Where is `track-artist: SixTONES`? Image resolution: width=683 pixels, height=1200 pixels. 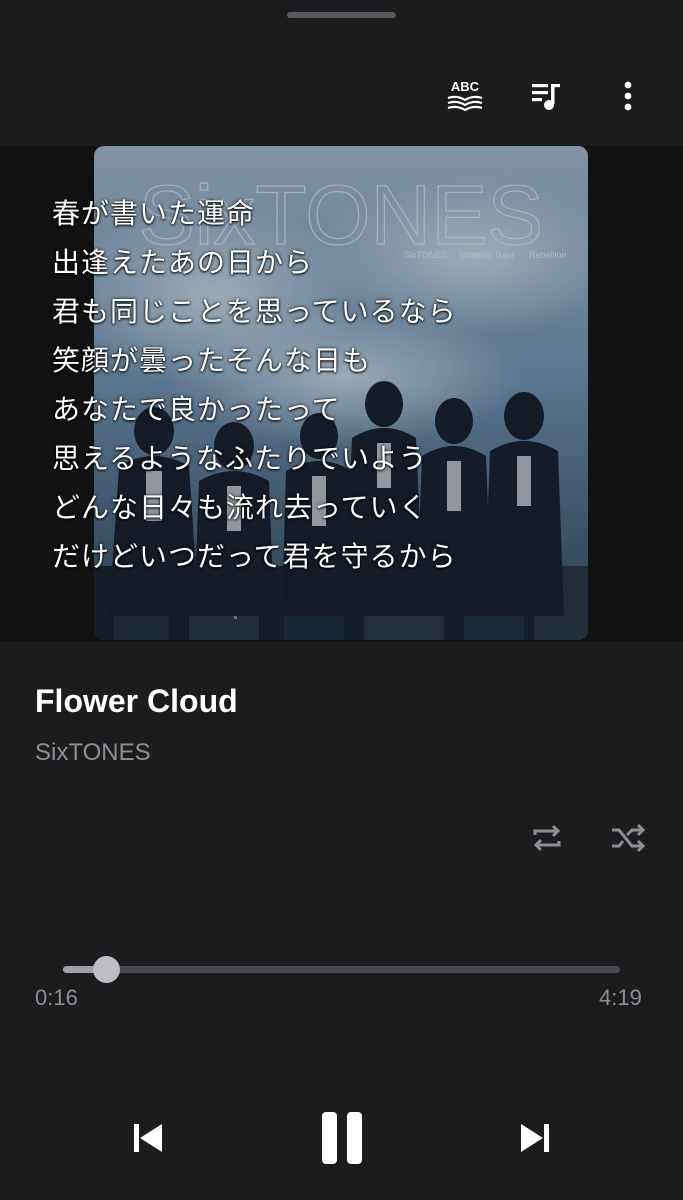 track-artist: SixTONES is located at coordinates (93, 753).